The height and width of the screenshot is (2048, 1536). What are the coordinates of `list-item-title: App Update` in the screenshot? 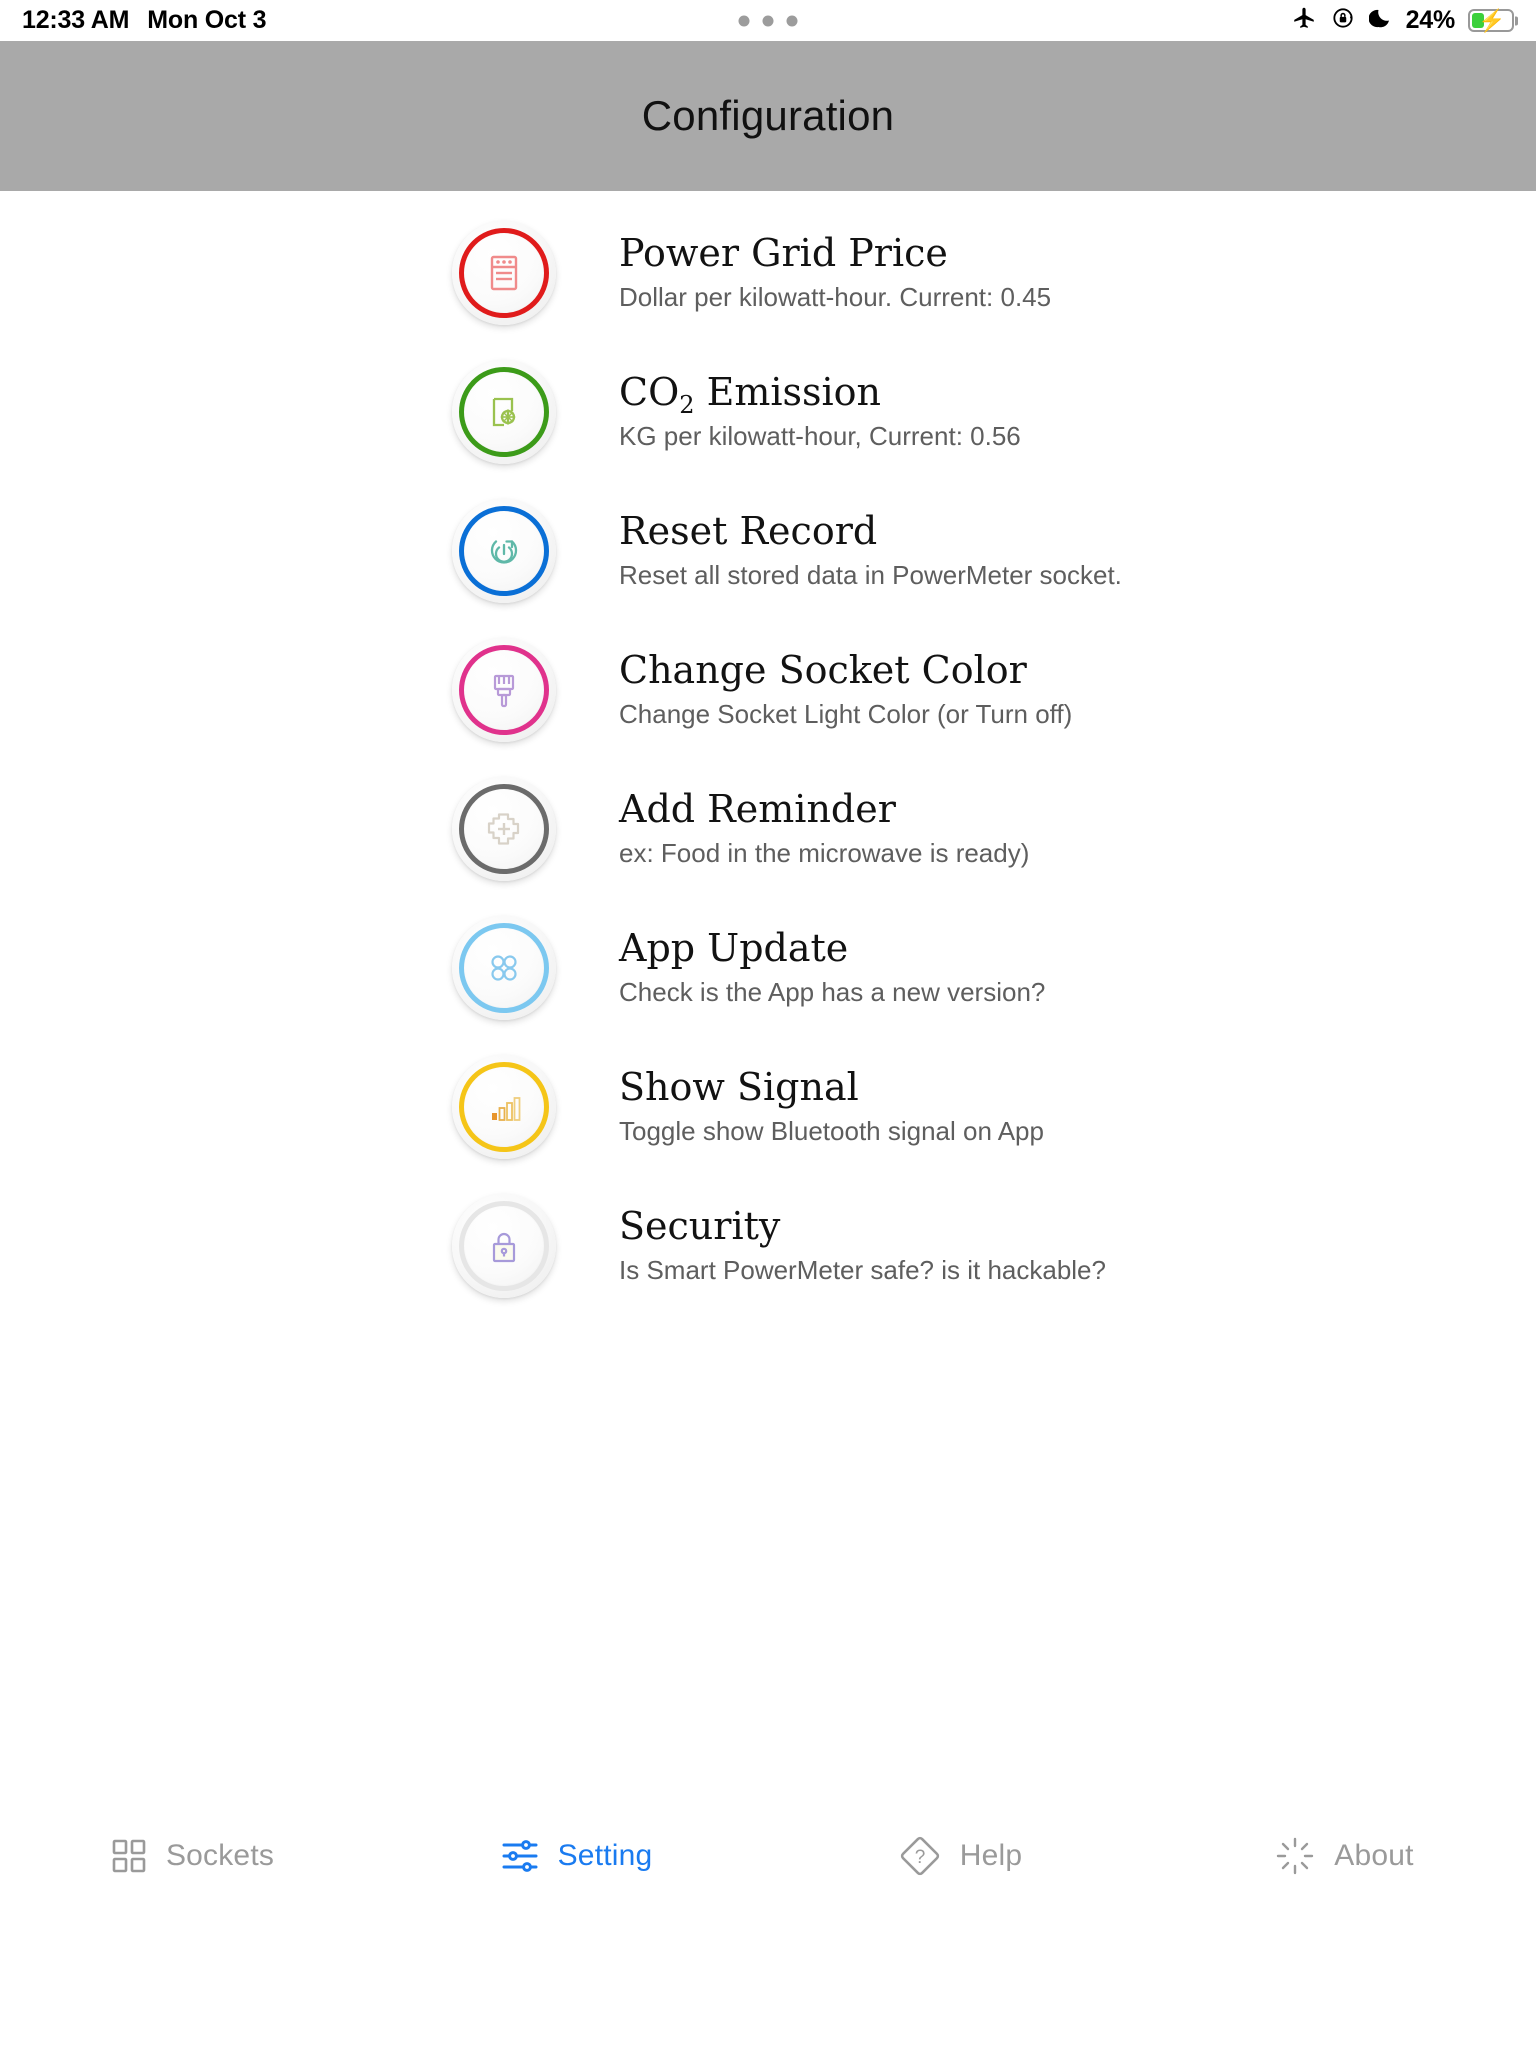 It's located at (734, 948).